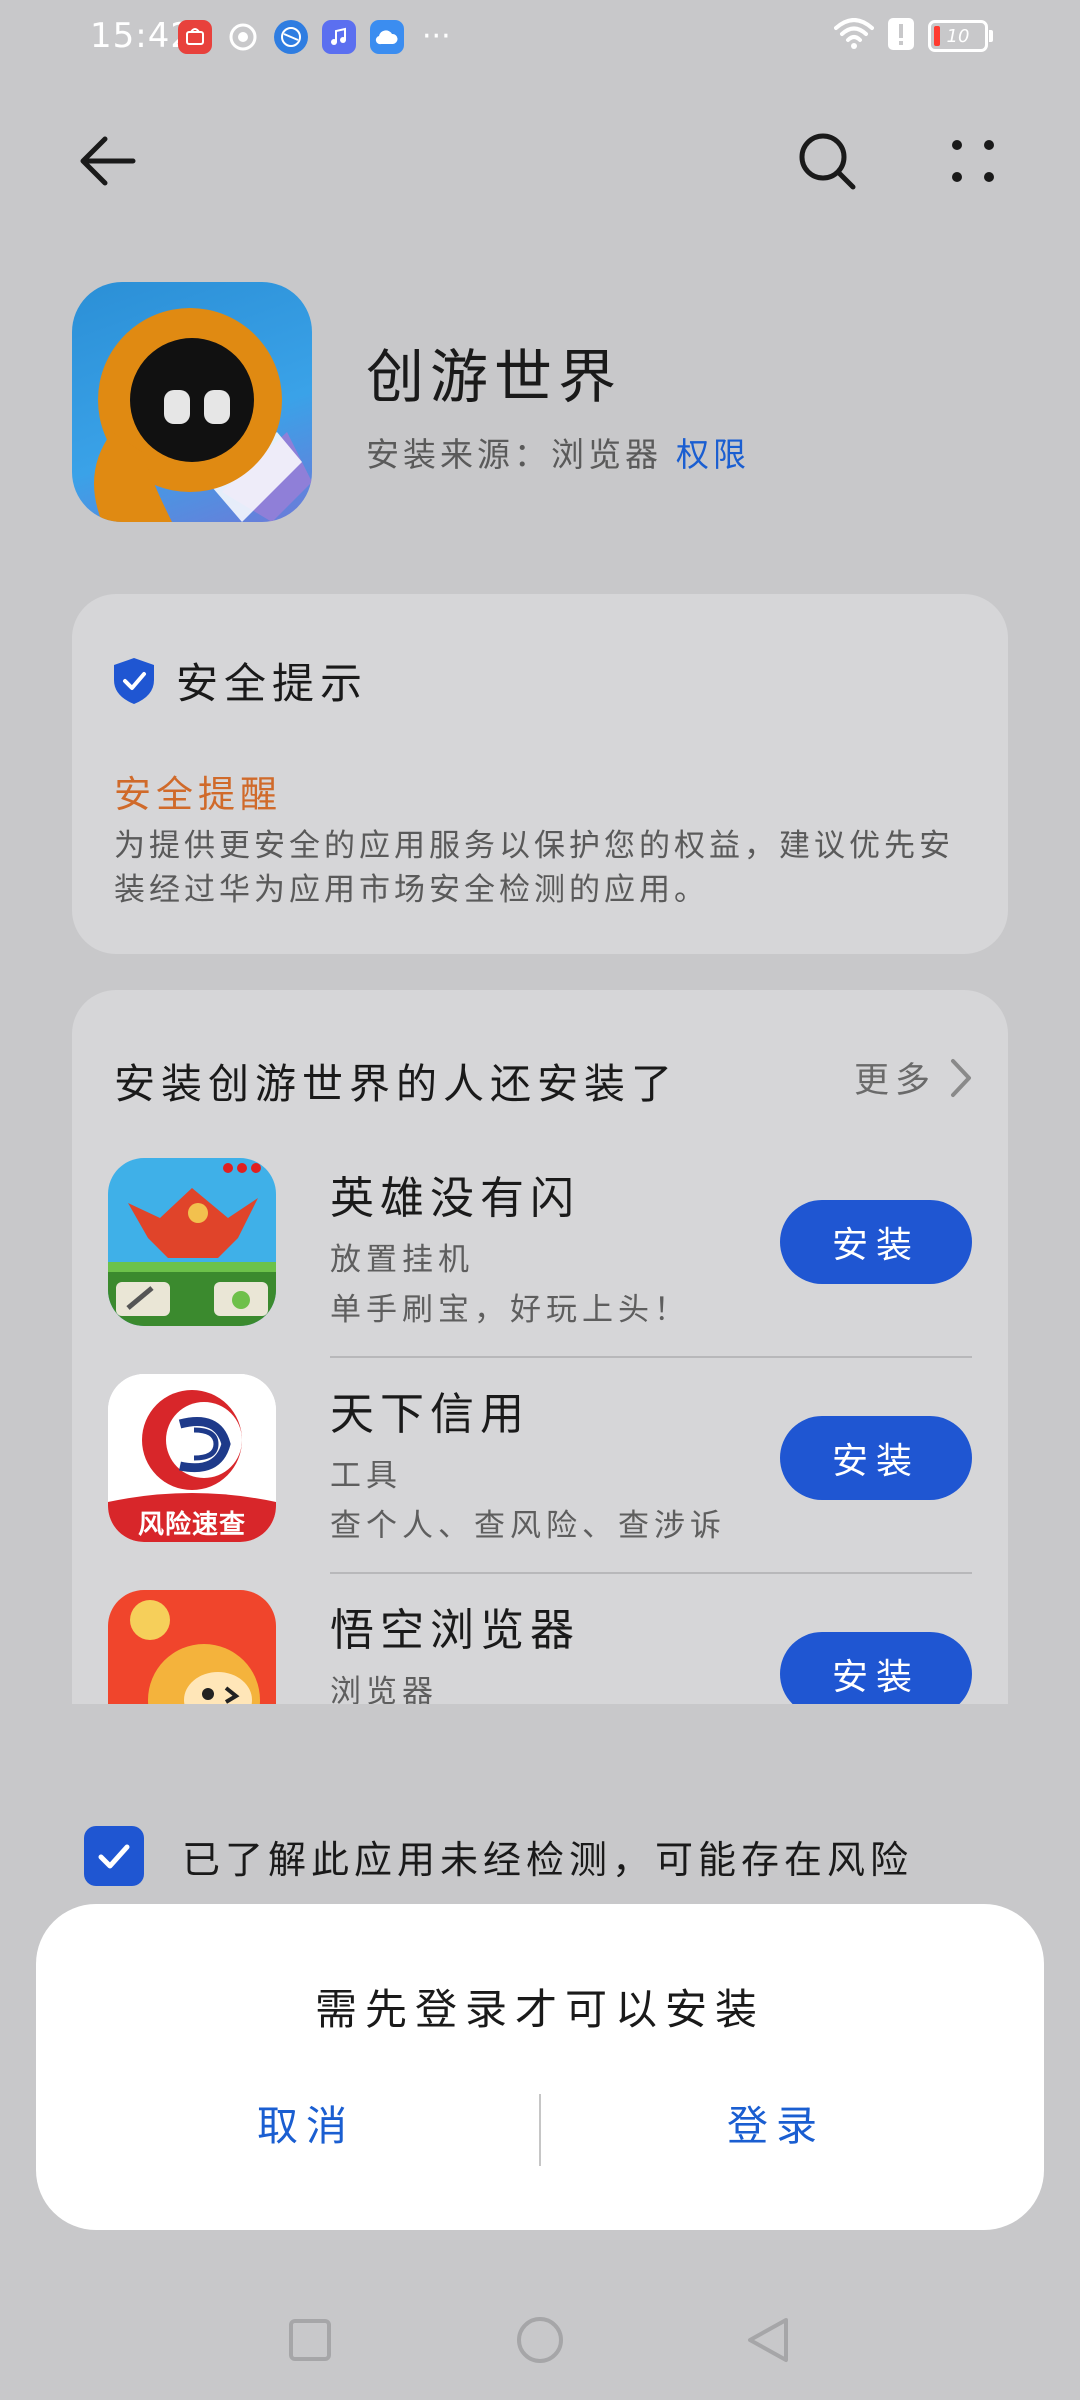  What do you see at coordinates (384, 1689) in the screenshot?
I see `app-item-category: 浏览器` at bounding box center [384, 1689].